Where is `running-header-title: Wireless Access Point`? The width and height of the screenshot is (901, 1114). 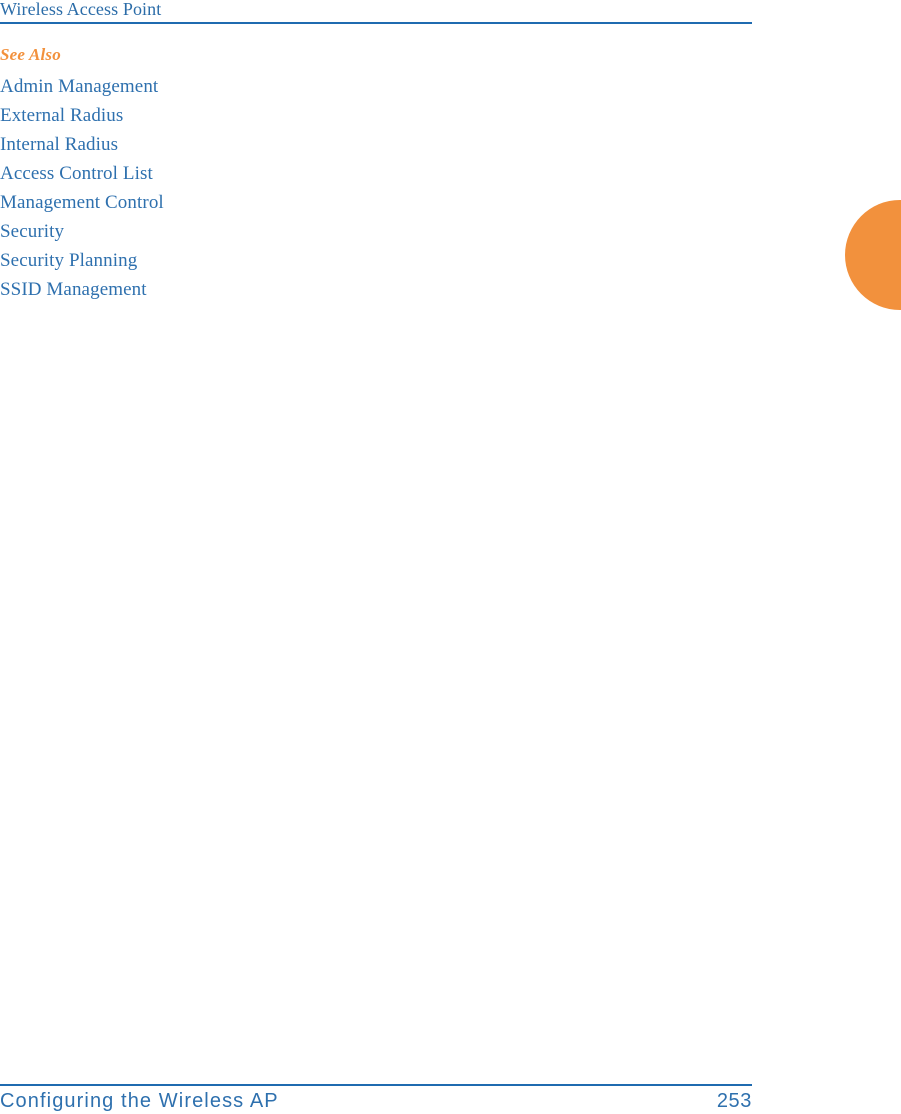
running-header-title: Wireless Access Point is located at coordinates (81, 9).